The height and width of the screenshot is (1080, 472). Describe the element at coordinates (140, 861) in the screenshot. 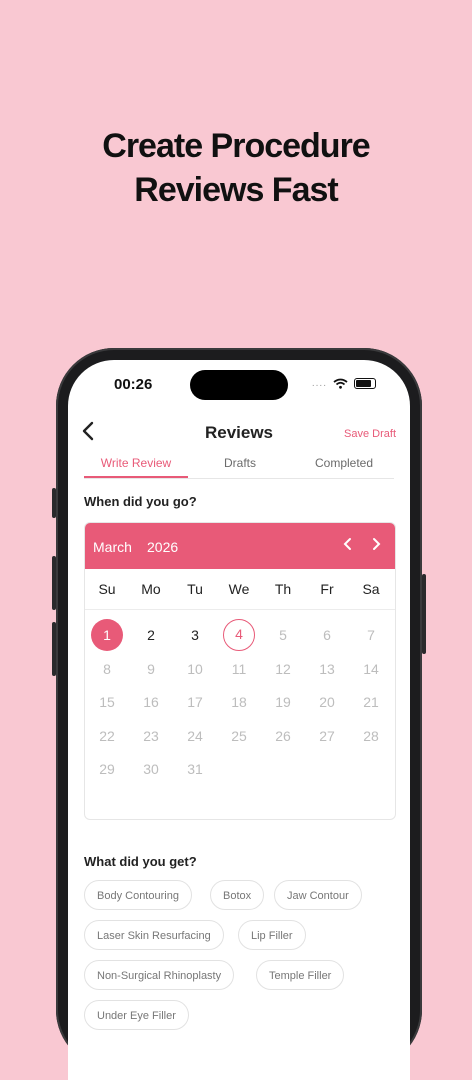

I see `what-section-title: What did you get?` at that location.